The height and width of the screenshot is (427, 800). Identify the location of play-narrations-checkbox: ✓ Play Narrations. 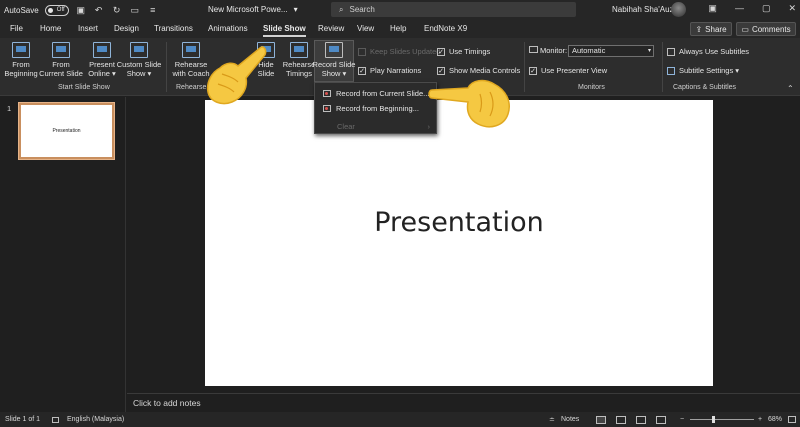
(389, 70).